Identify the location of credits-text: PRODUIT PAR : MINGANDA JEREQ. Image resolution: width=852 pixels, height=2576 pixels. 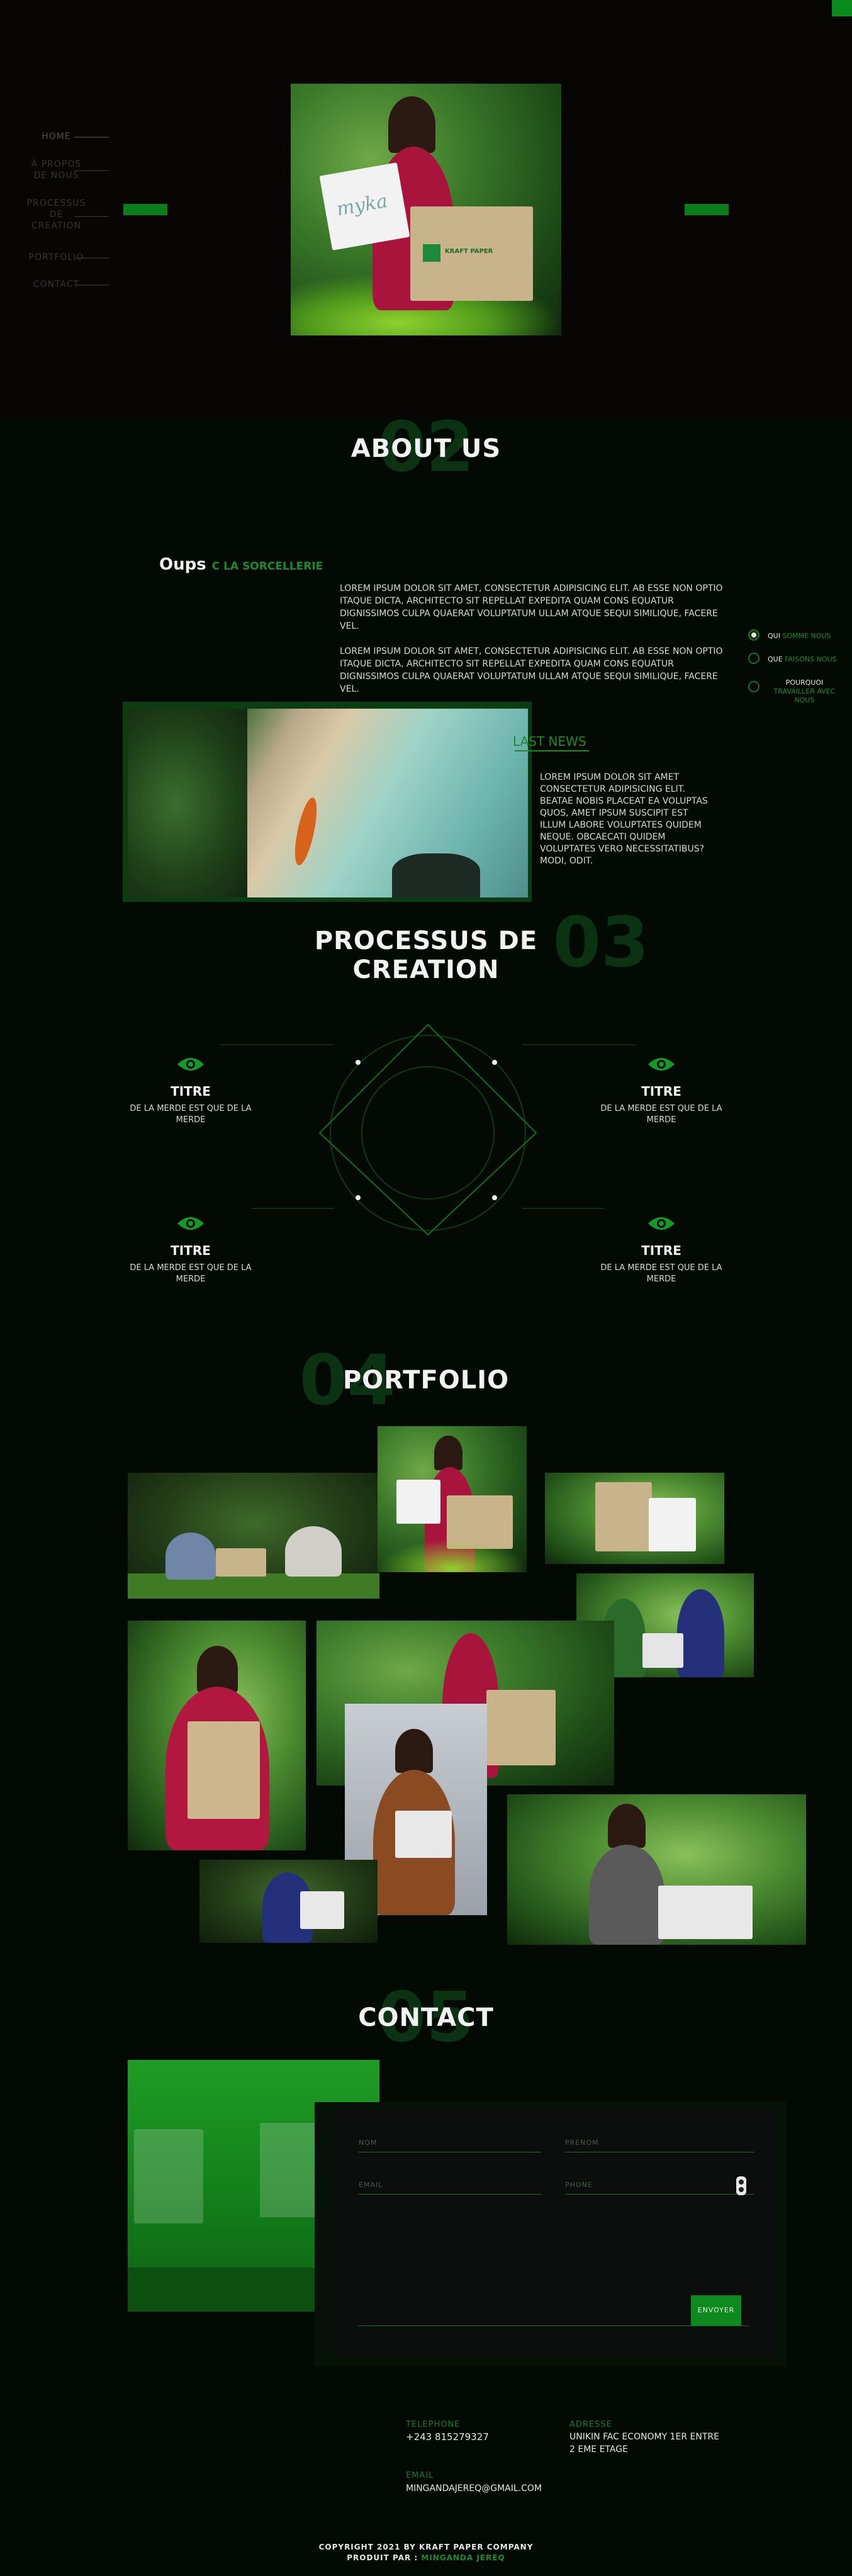
(426, 2557).